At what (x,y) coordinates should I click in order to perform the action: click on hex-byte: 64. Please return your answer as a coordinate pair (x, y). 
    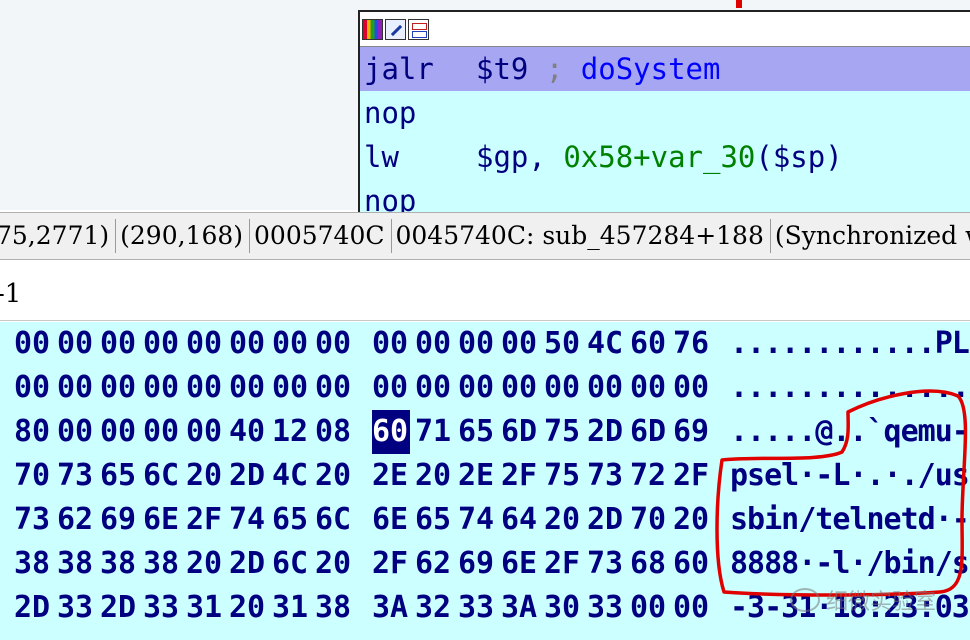
    Looking at the image, I should click on (520, 520).